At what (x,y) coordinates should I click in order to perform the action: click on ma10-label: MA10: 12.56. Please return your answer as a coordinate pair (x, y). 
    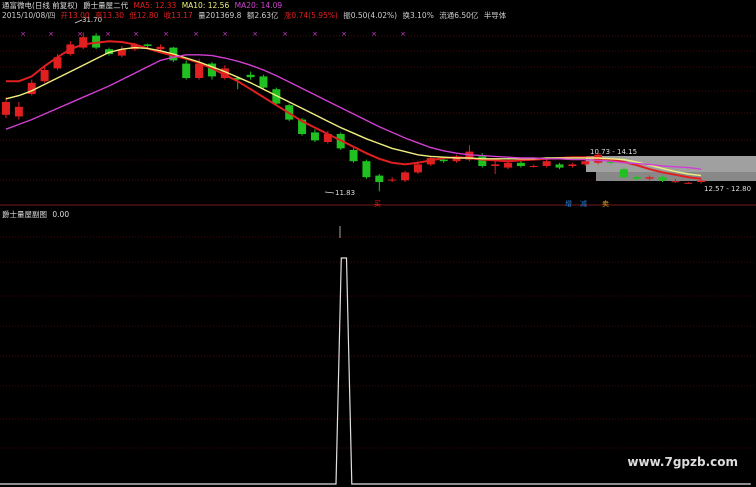
    Looking at the image, I should click on (205, 5).